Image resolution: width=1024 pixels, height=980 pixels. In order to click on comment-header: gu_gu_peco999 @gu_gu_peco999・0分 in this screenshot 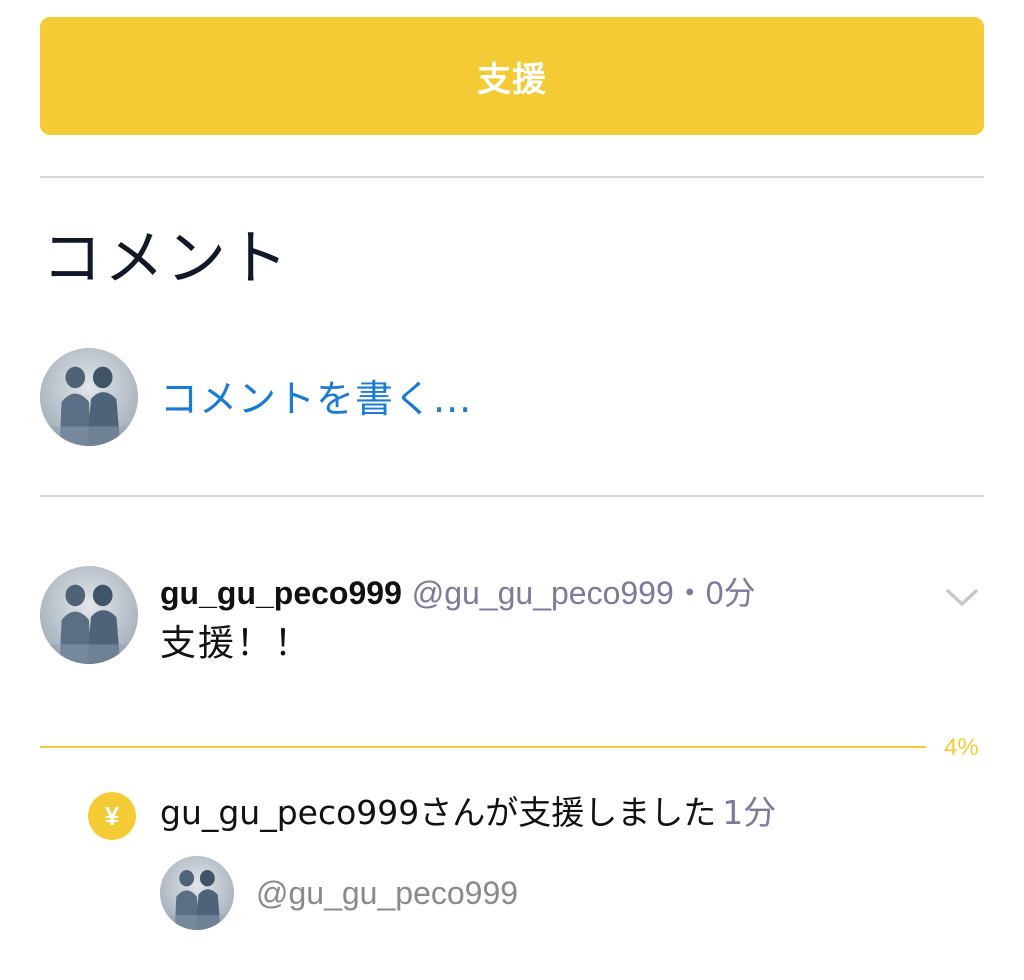, I will do `click(458, 593)`.